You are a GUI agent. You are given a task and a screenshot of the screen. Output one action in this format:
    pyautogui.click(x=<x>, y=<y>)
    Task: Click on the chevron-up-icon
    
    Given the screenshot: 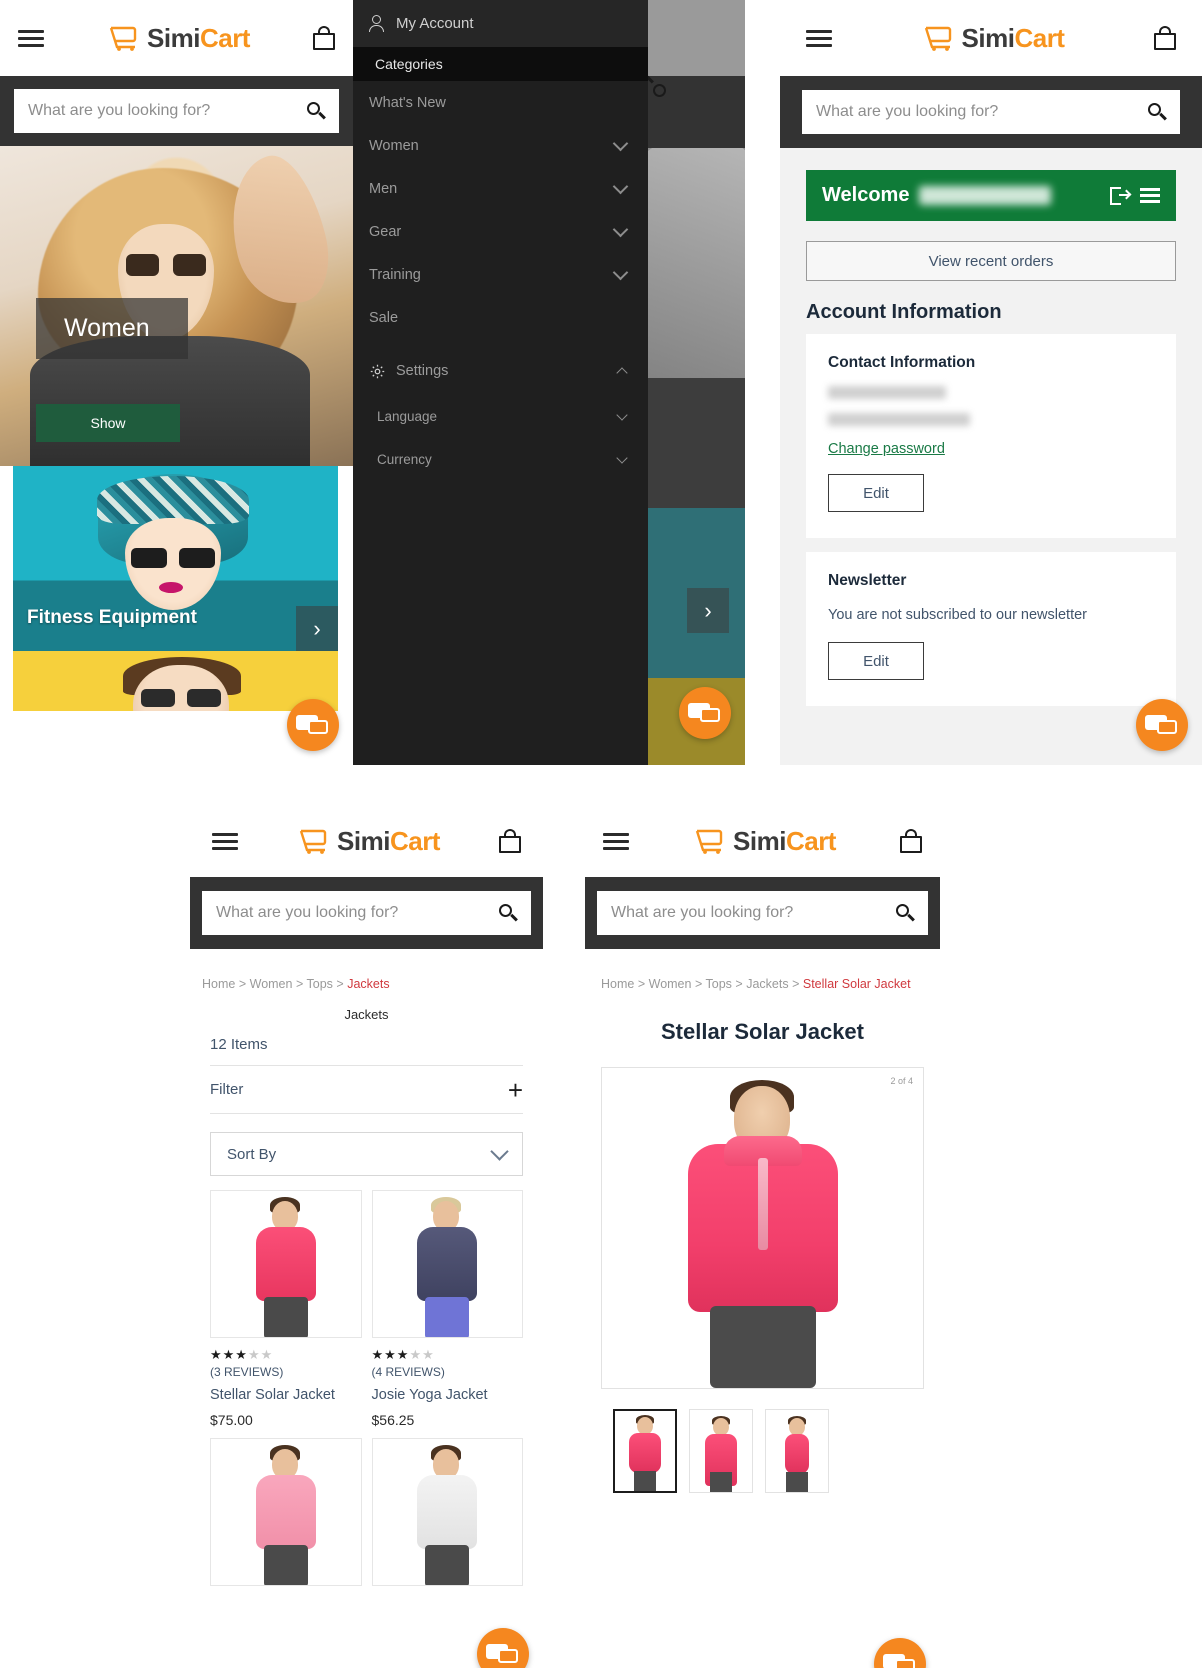 What is the action you would take?
    pyautogui.click(x=622, y=373)
    